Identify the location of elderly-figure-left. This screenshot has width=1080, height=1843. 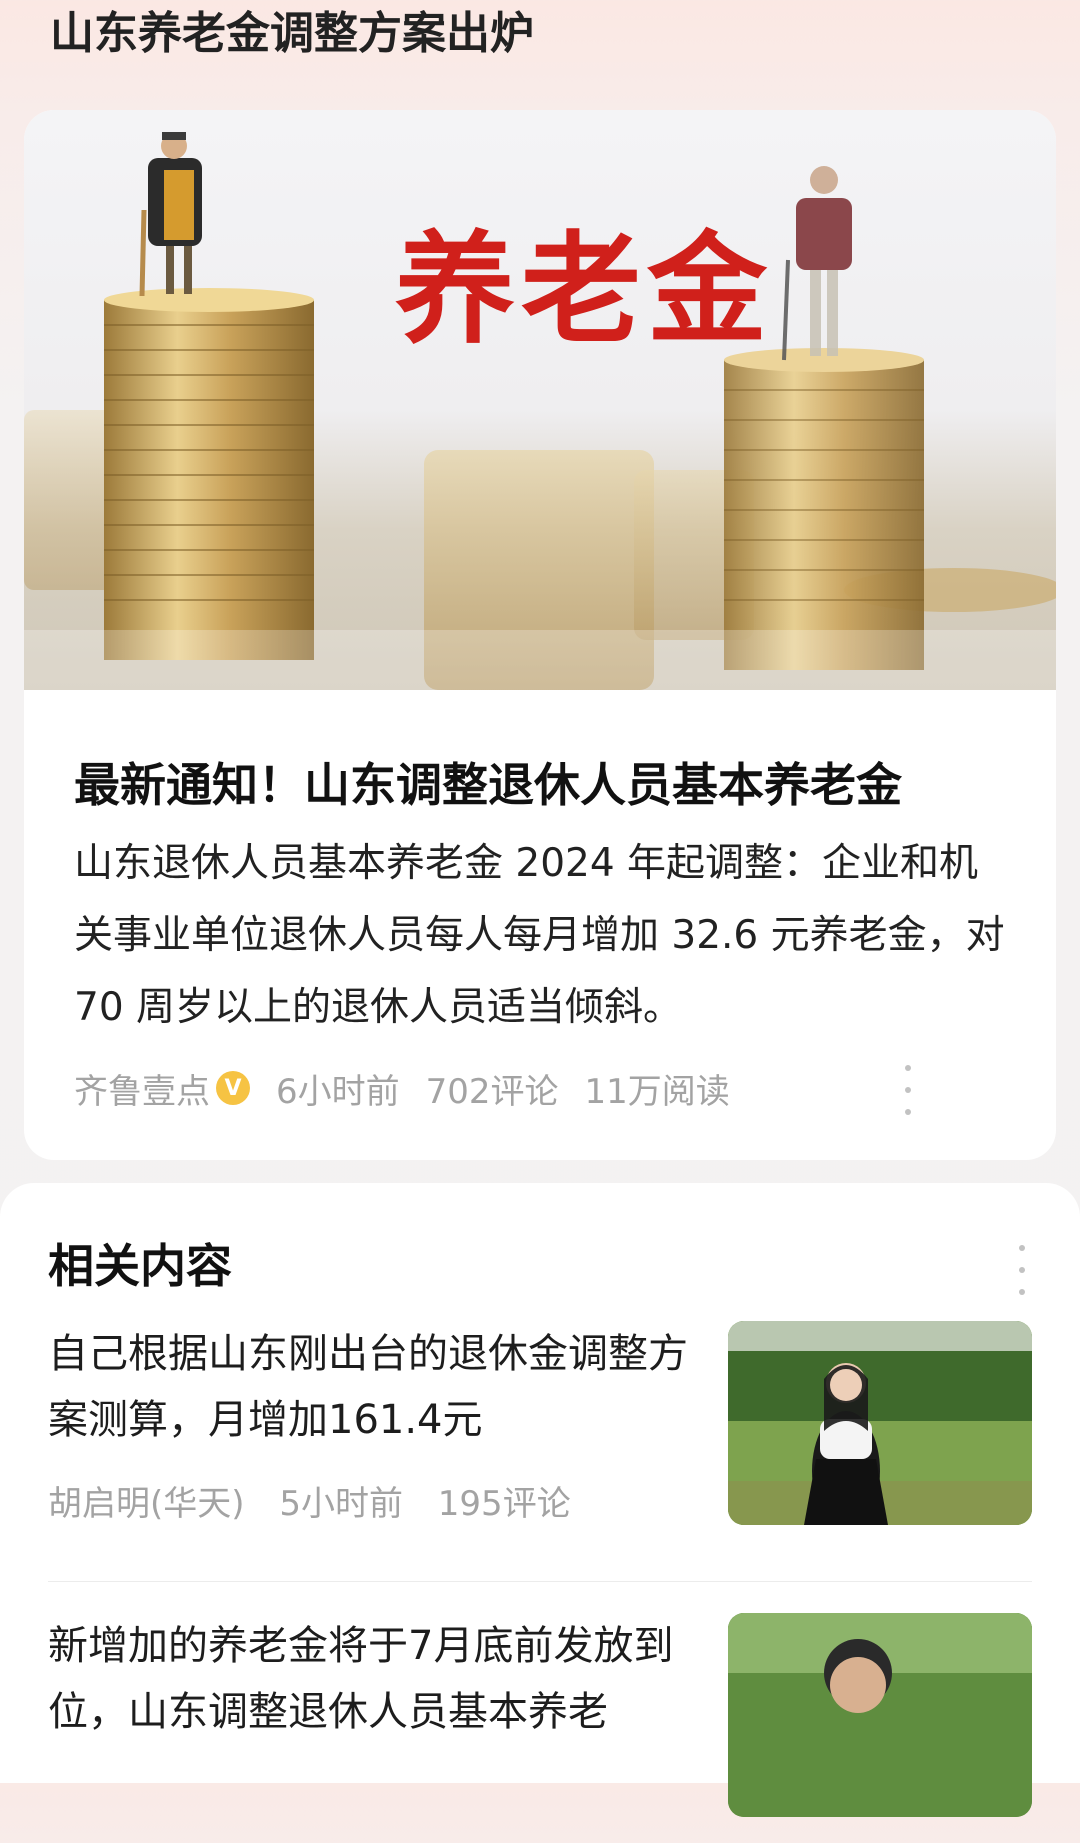
(170, 214).